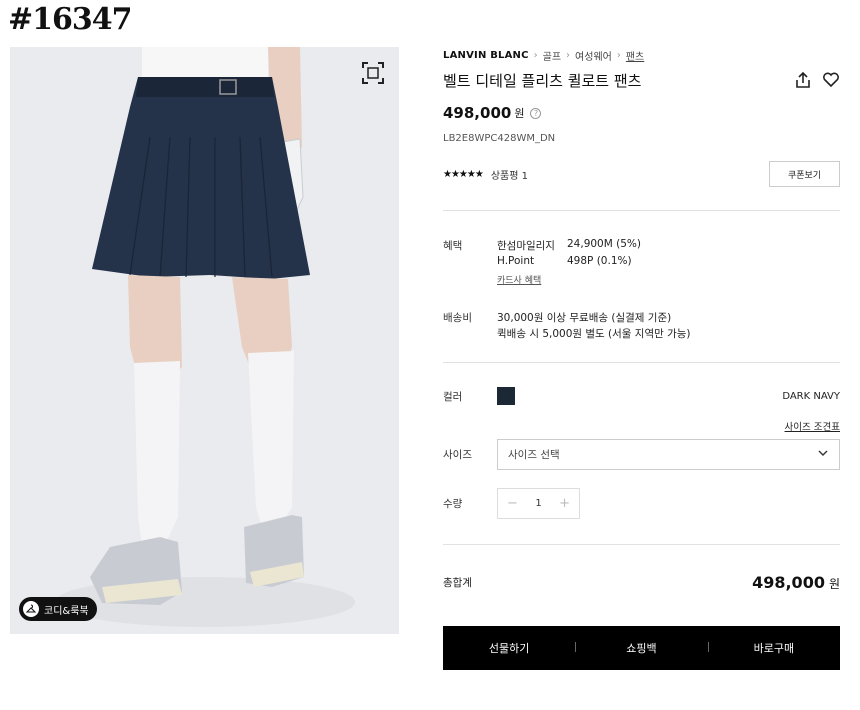 The height and width of the screenshot is (710, 860). I want to click on quantity-stepper: − 1 +, so click(538, 503).